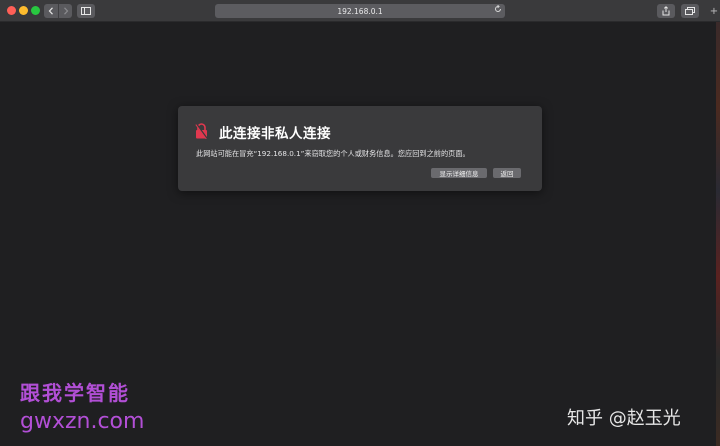 Image resolution: width=720 pixels, height=446 pixels. What do you see at coordinates (507, 173) in the screenshot?
I see `go-back-button: 返回` at bounding box center [507, 173].